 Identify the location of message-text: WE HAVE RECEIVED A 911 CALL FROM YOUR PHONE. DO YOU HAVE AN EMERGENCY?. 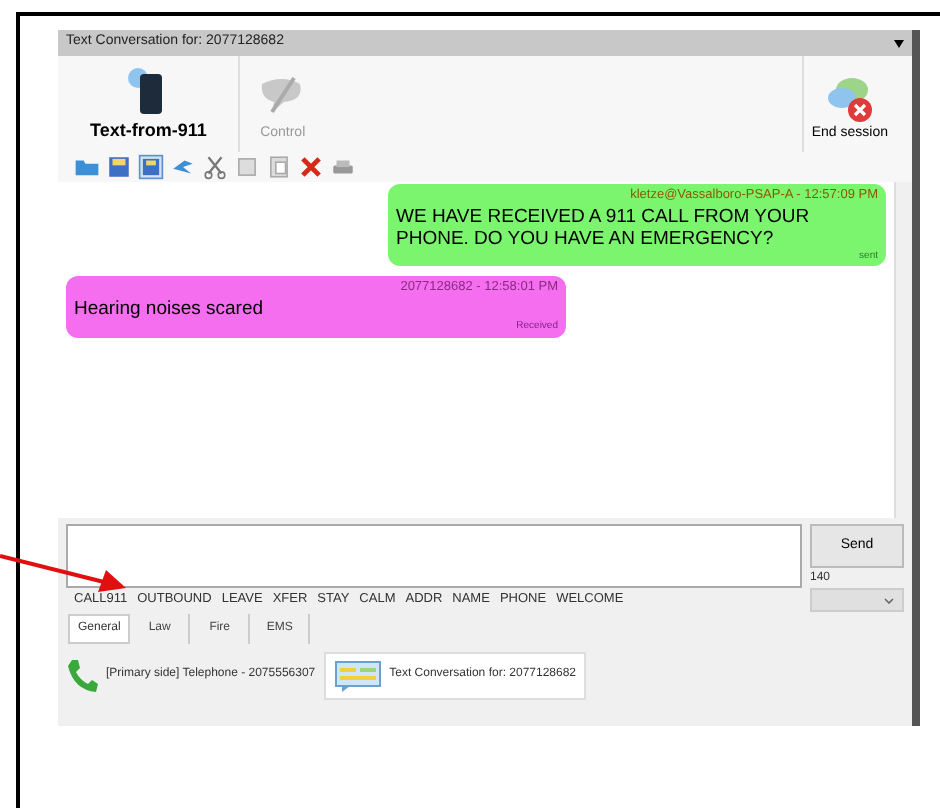
(604, 227).